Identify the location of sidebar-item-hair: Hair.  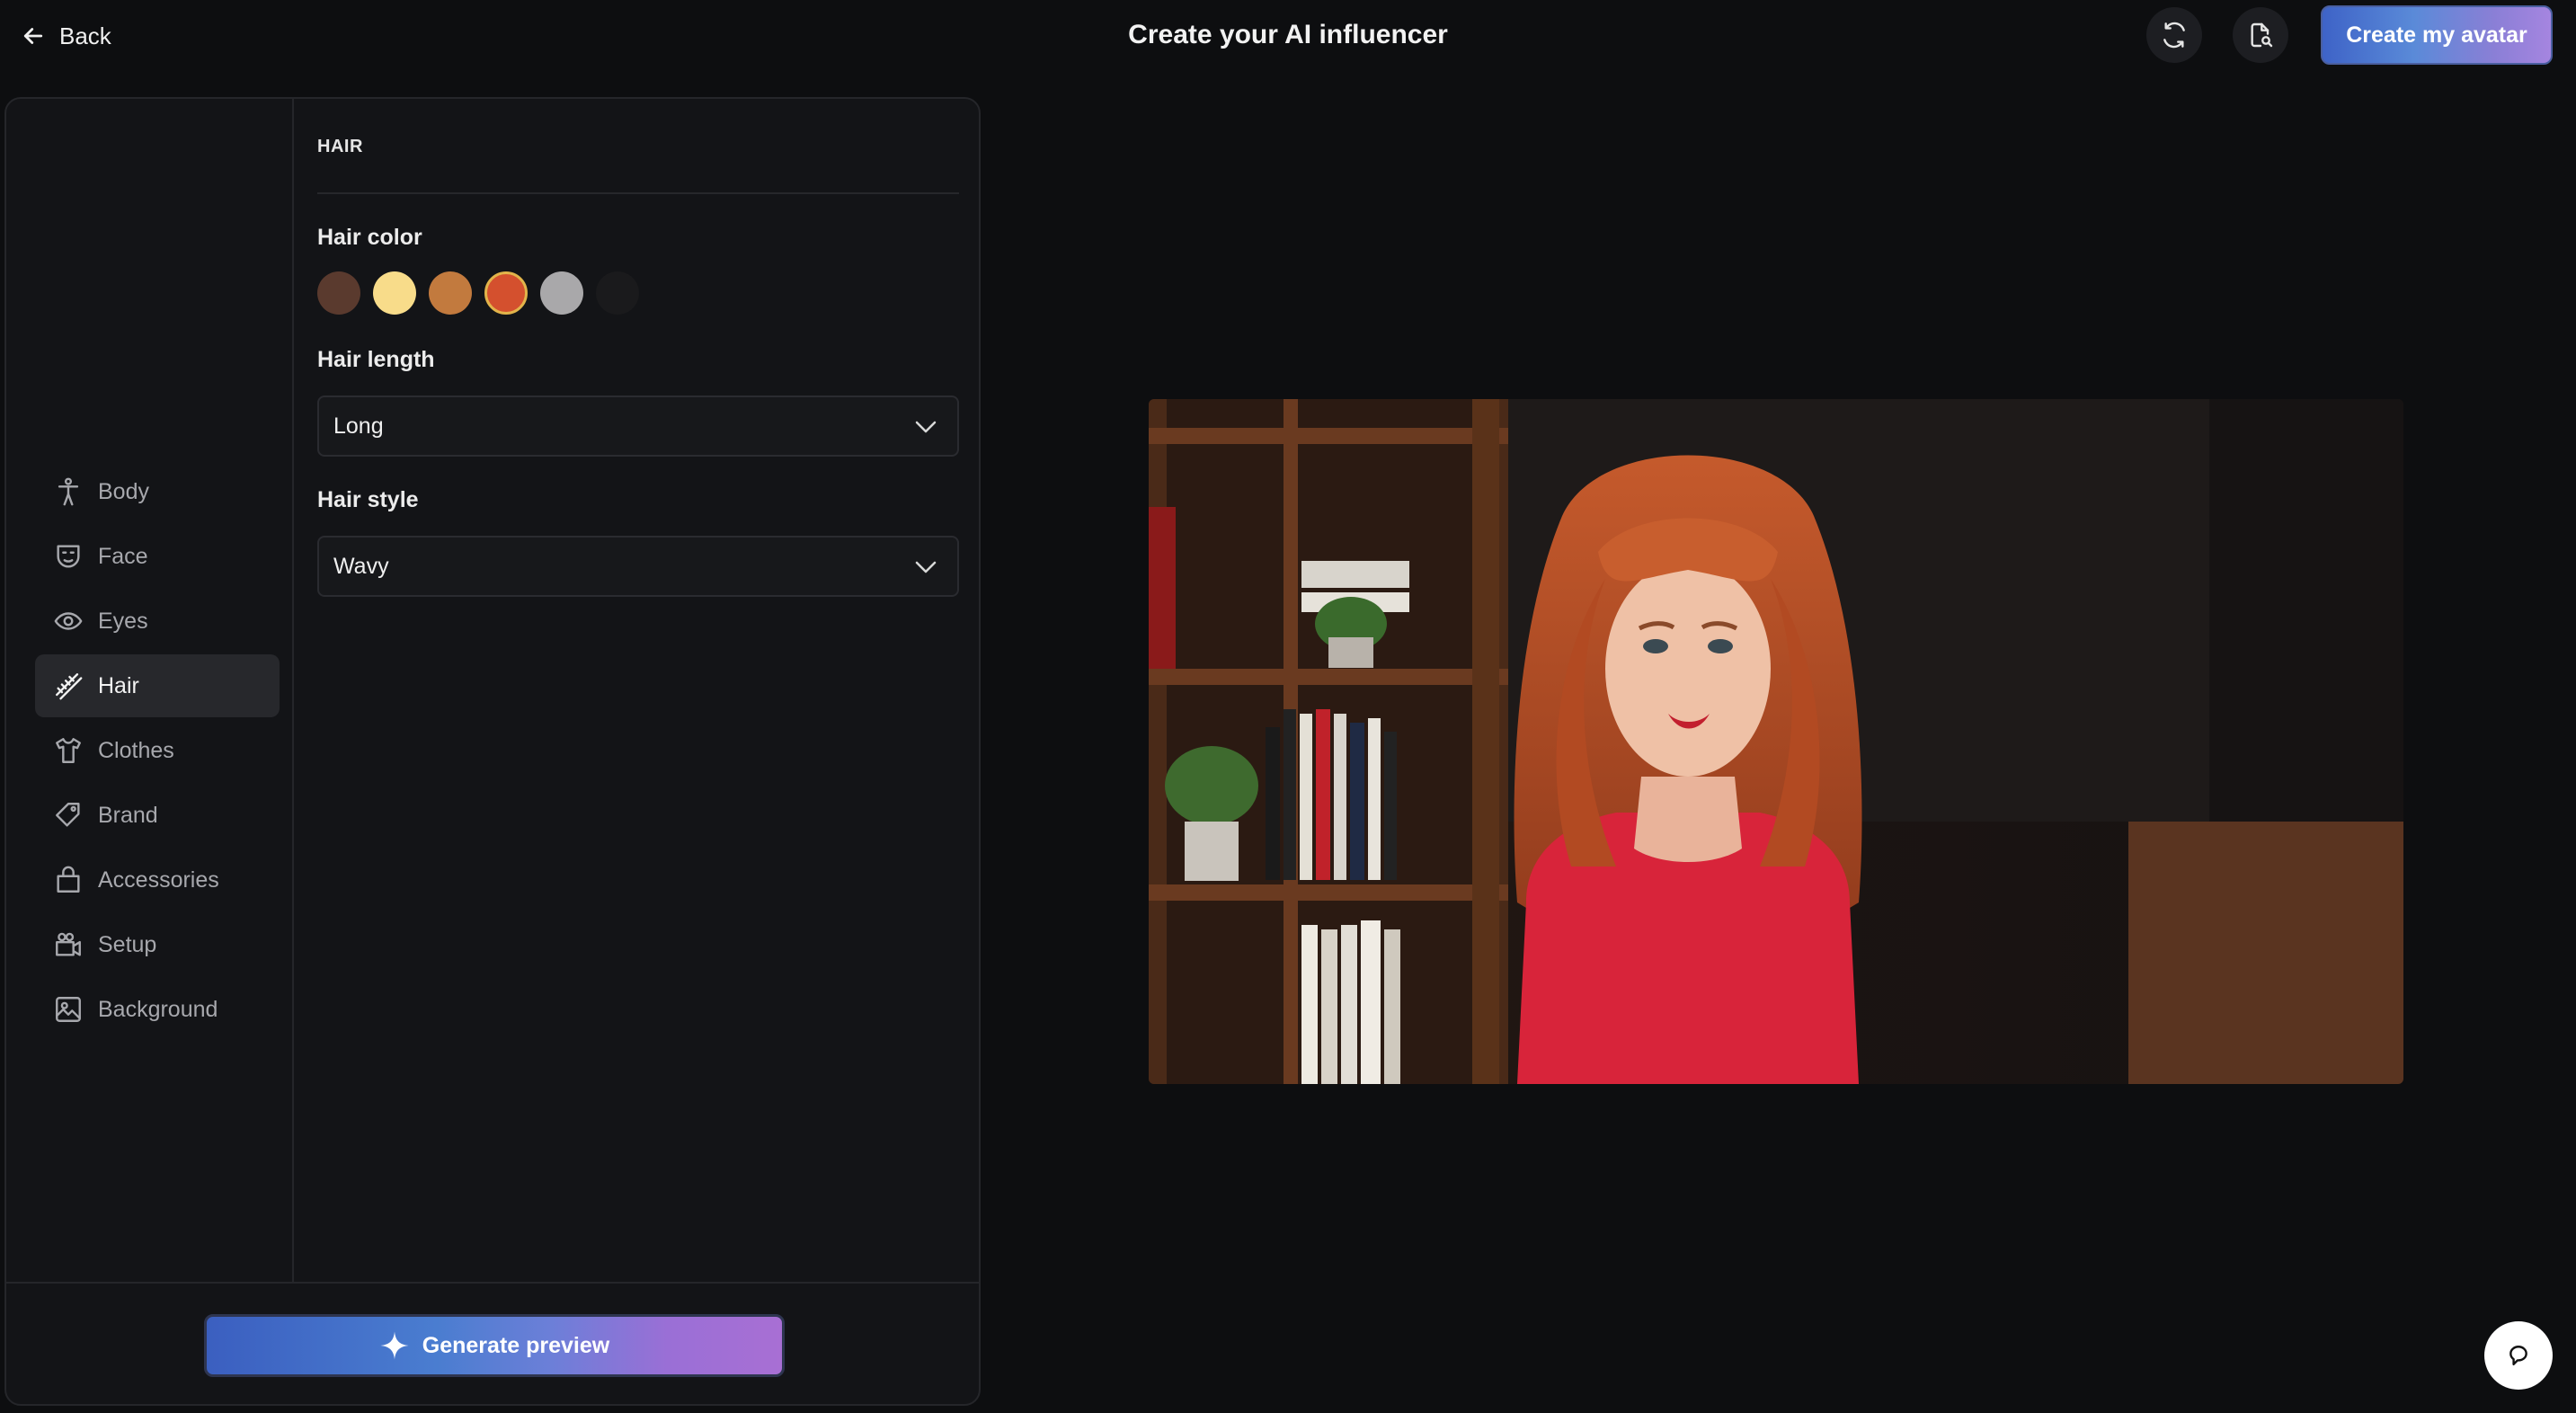
(157, 685).